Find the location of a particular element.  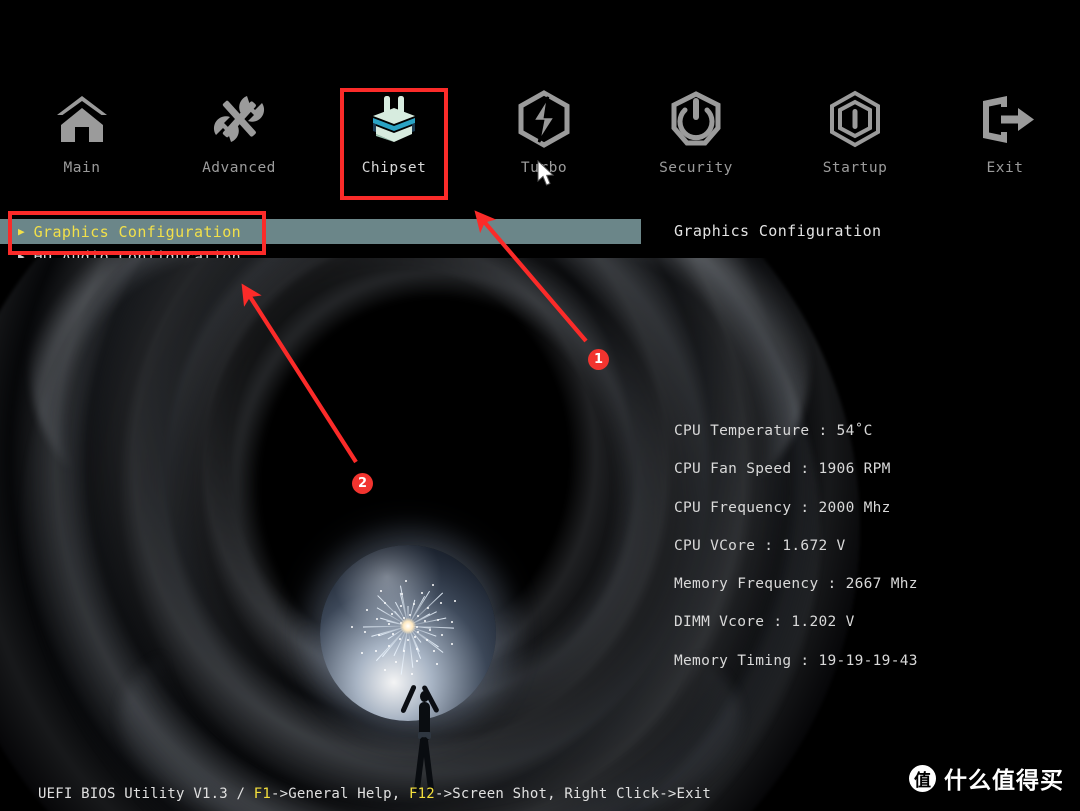

nav-item-security: Security is located at coordinates (696, 144).